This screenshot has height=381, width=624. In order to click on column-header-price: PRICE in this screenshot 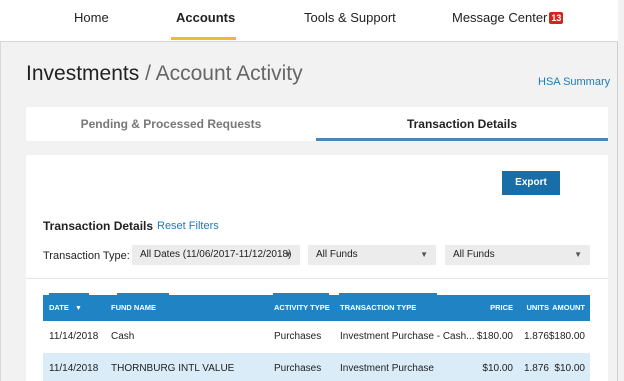, I will do `click(493, 308)`.